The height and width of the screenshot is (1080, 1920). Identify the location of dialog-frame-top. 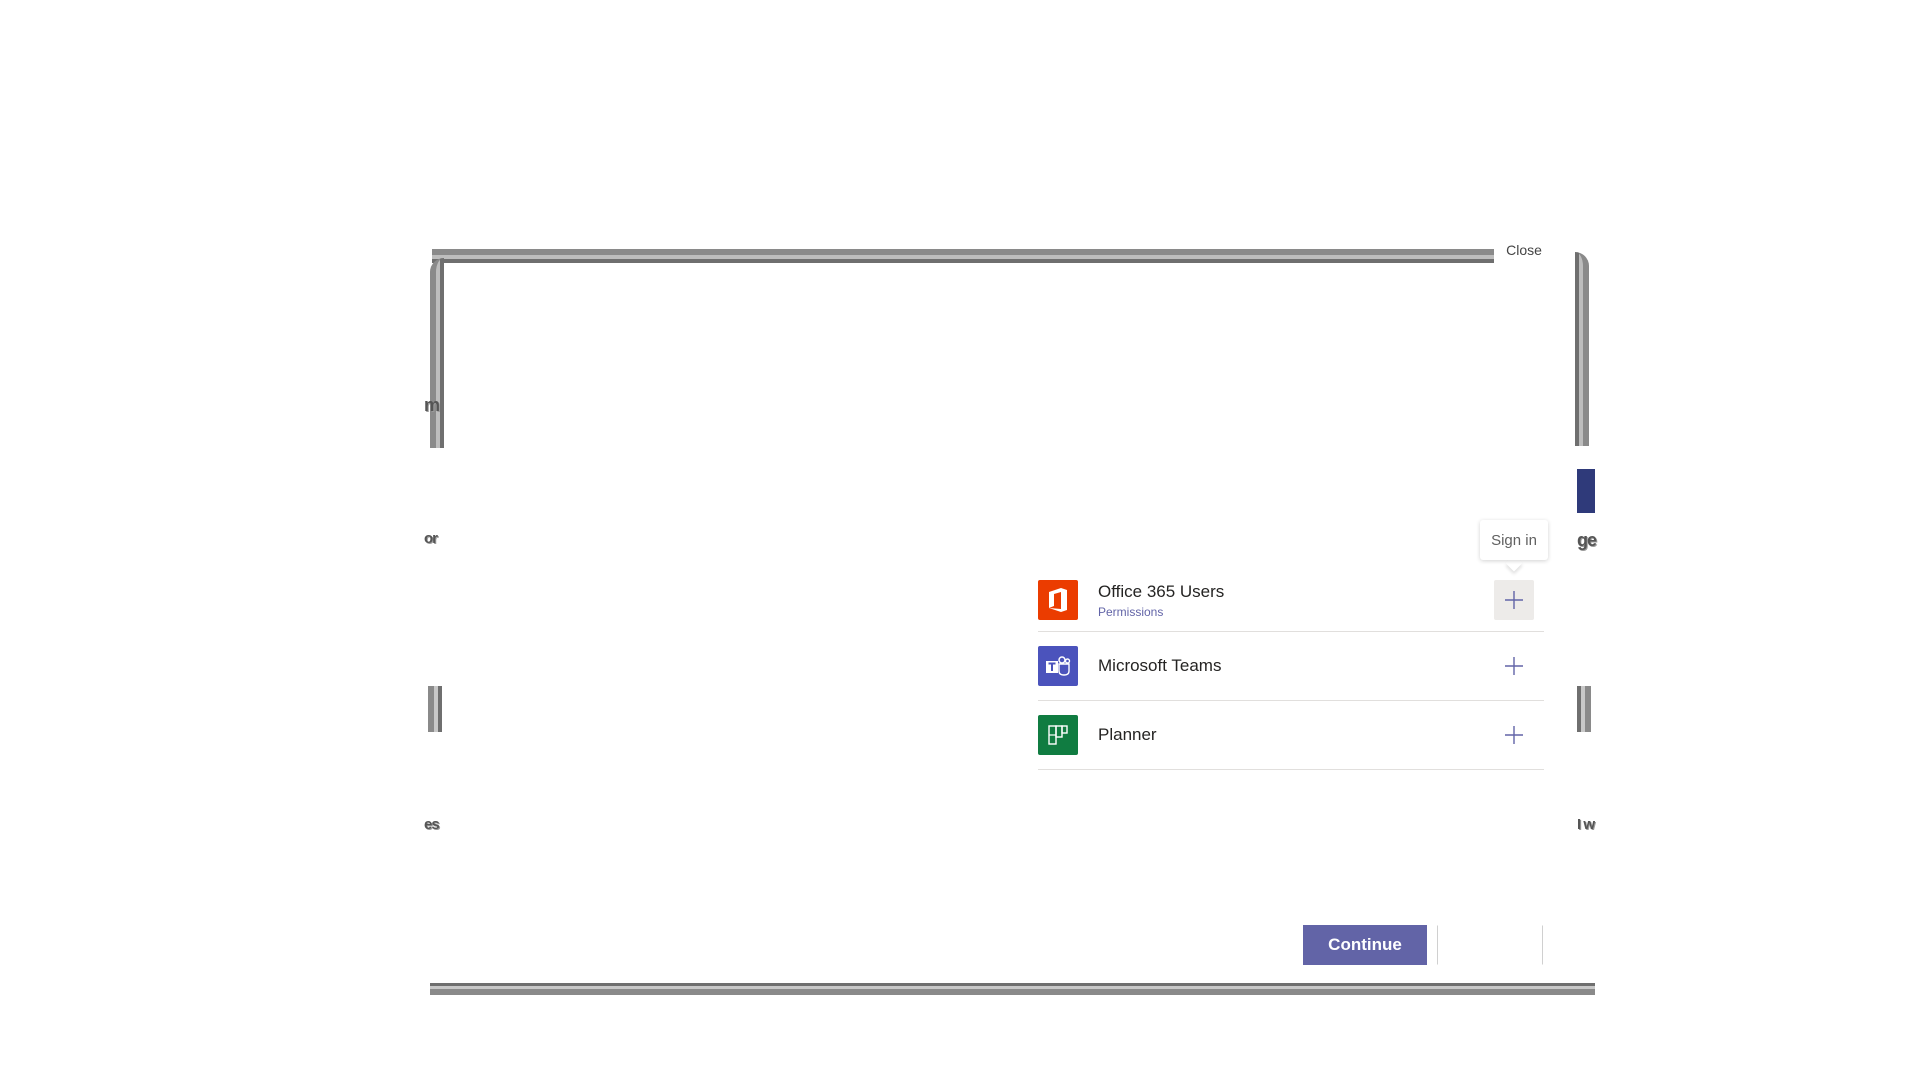
(968, 256).